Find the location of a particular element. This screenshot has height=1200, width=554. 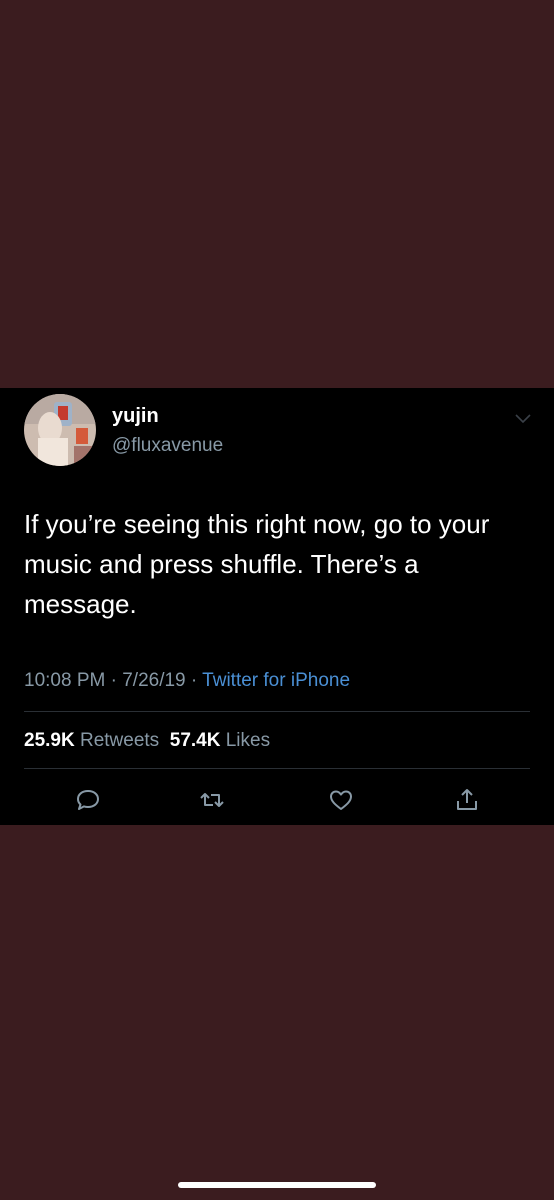

chevron-down-icon is located at coordinates (523, 418).